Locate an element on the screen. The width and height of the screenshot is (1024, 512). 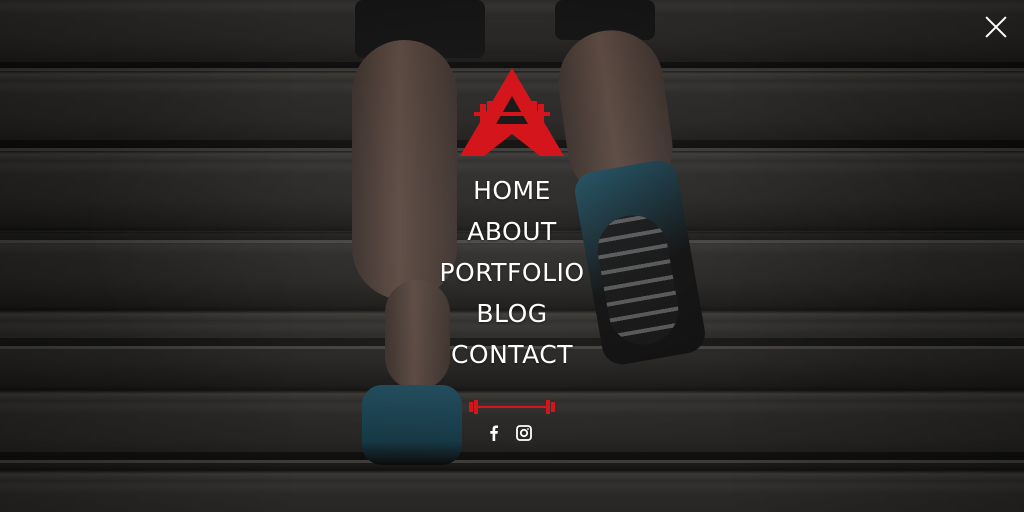
close-icon is located at coordinates (996, 27).